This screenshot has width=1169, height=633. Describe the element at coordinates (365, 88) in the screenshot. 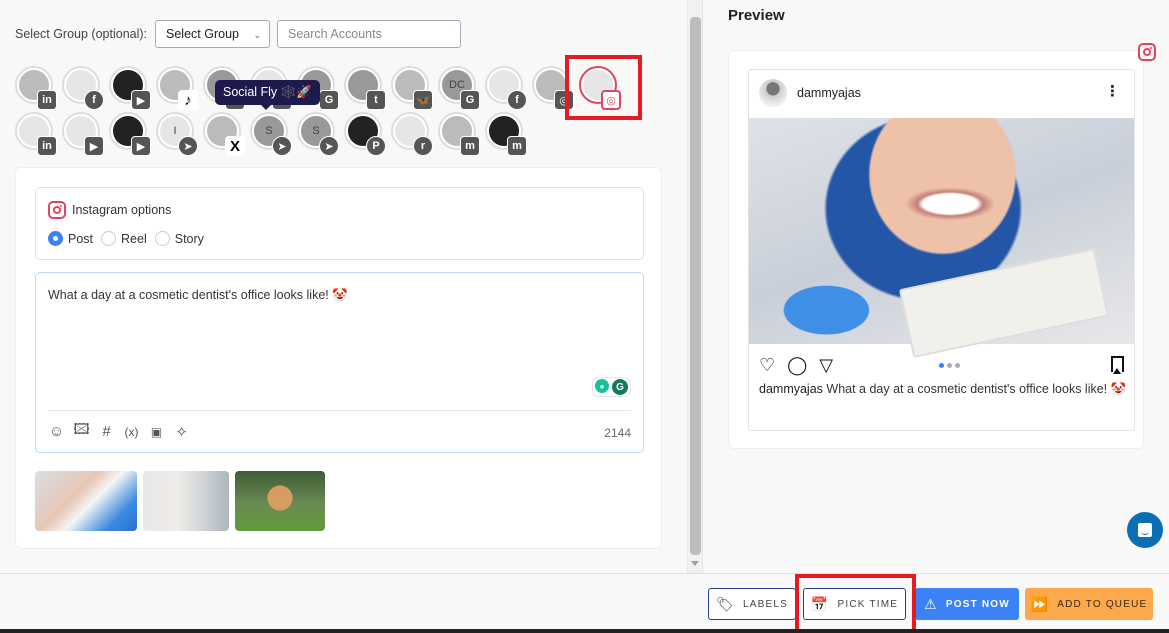

I see `account-avatar-tumblr: t` at that location.